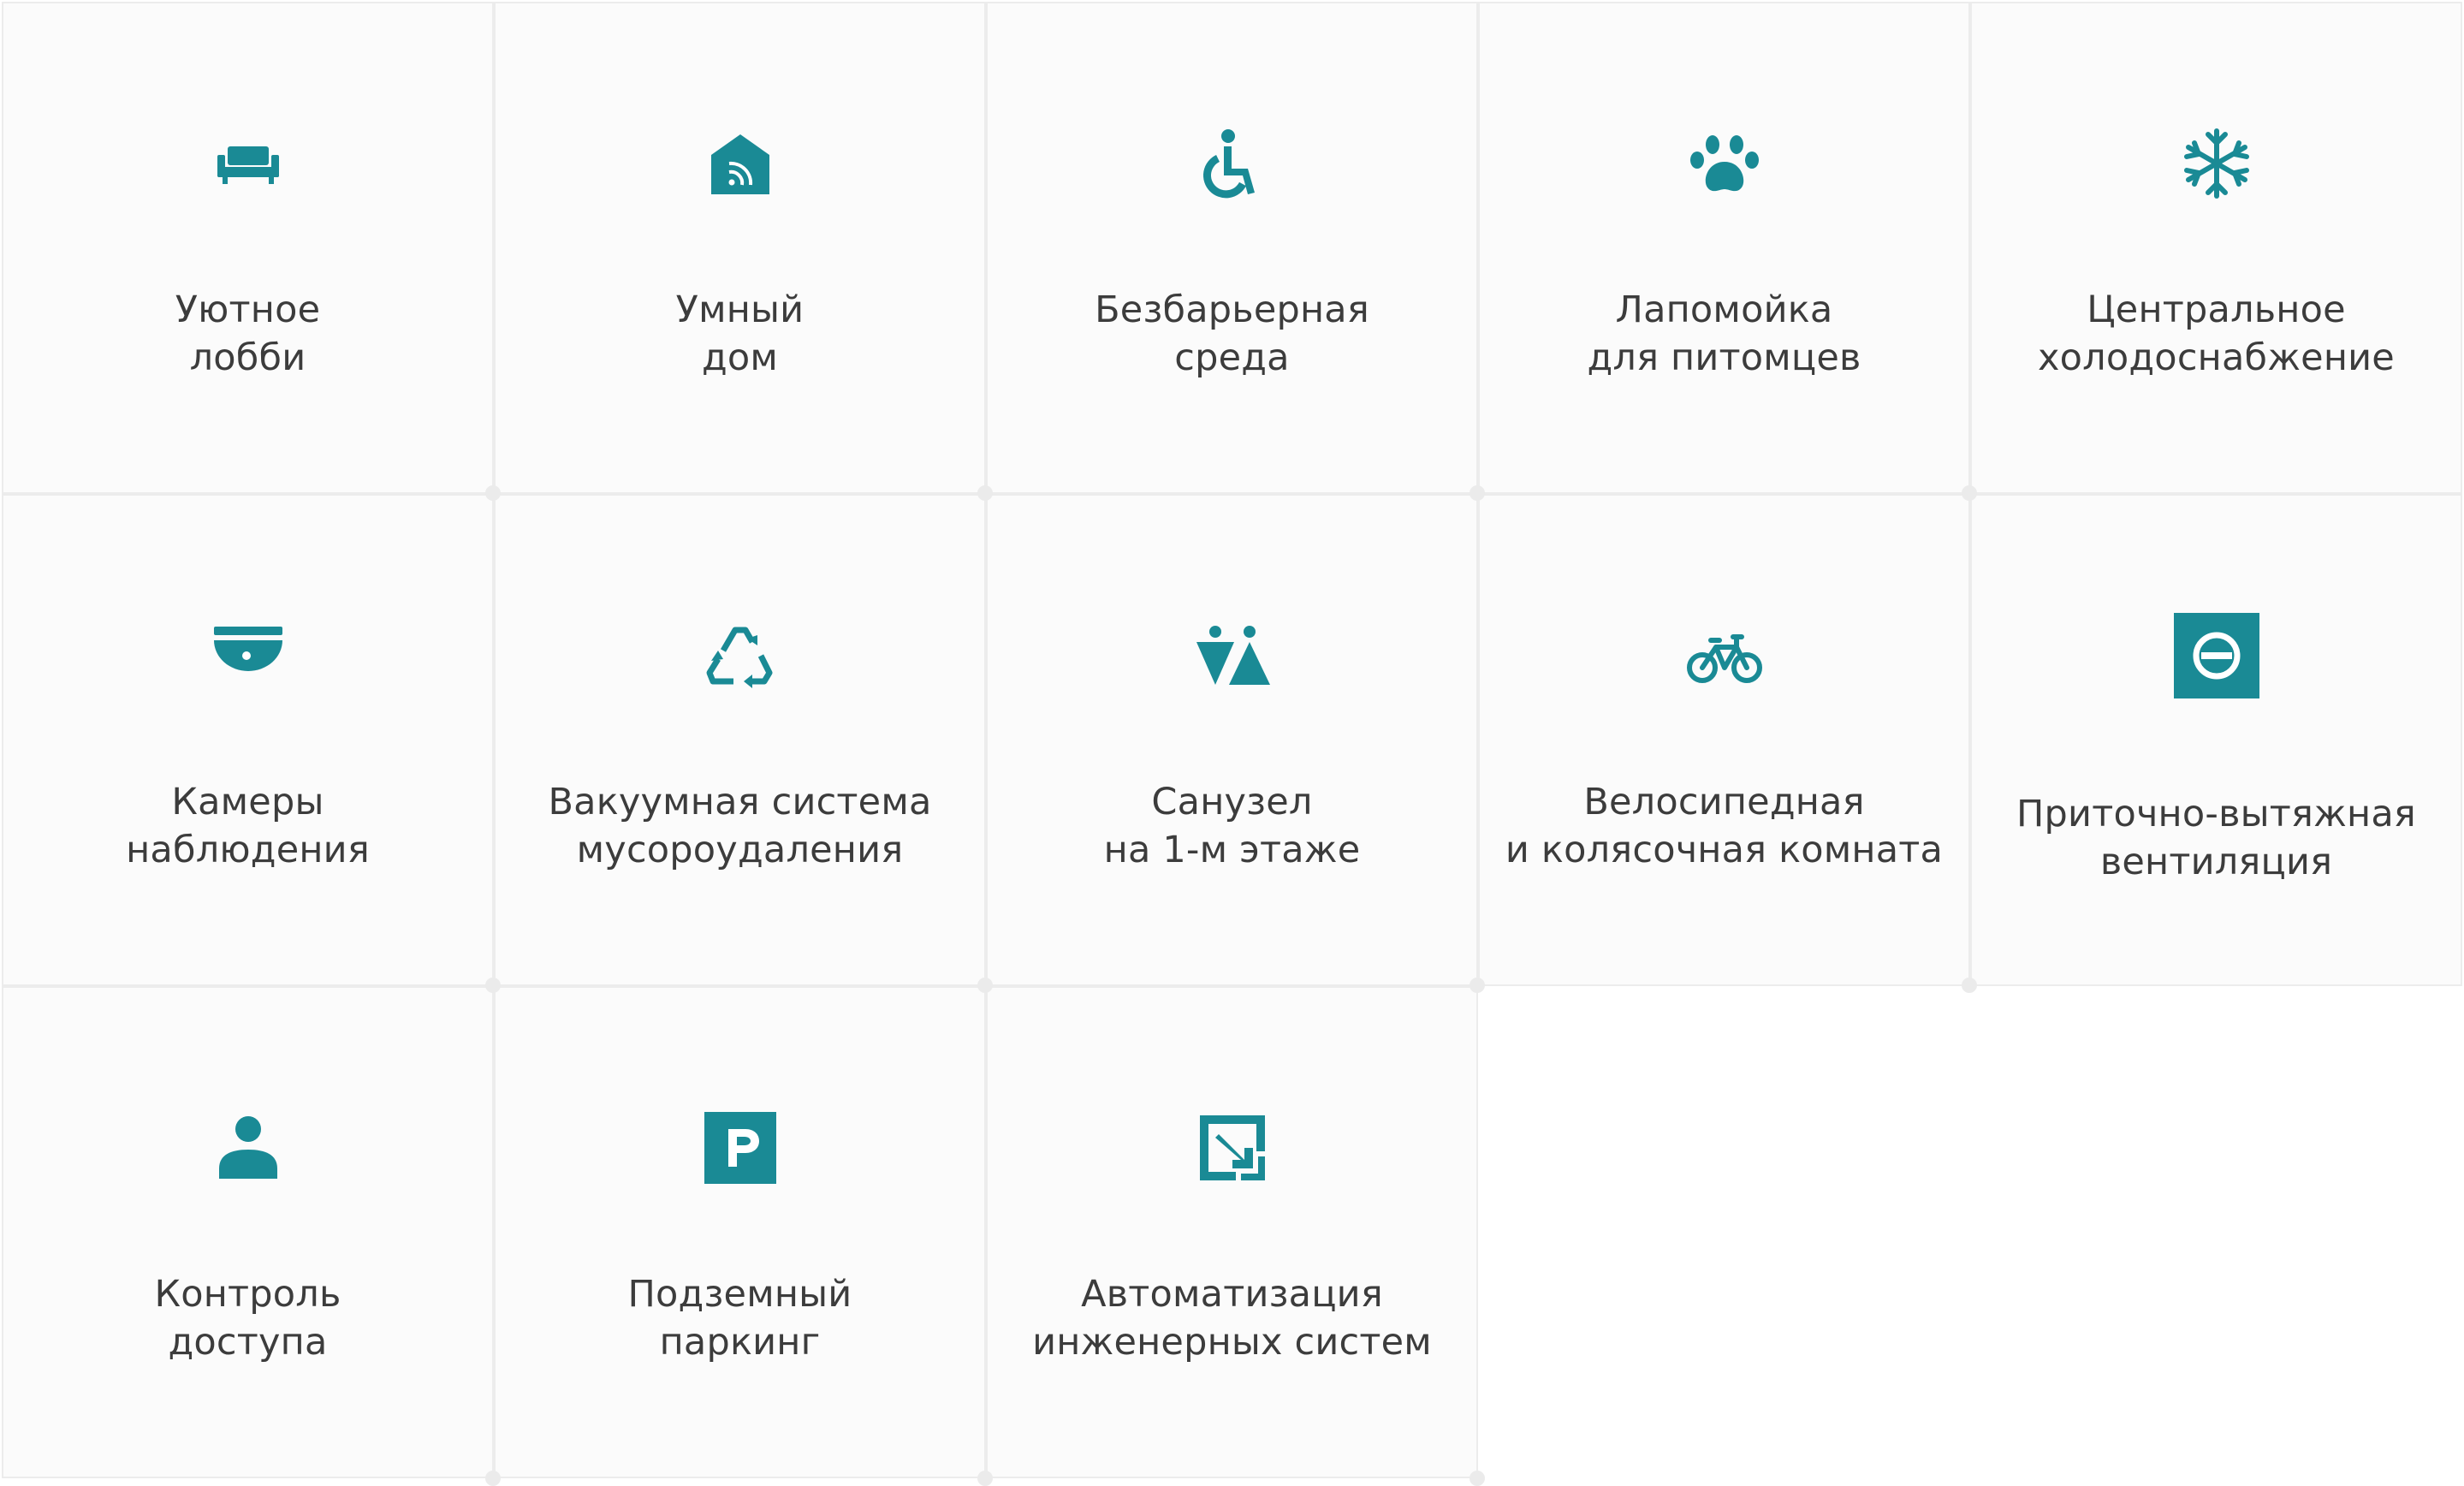 The height and width of the screenshot is (1486, 2464). What do you see at coordinates (740, 163) in the screenshot?
I see `smart-home-icon` at bounding box center [740, 163].